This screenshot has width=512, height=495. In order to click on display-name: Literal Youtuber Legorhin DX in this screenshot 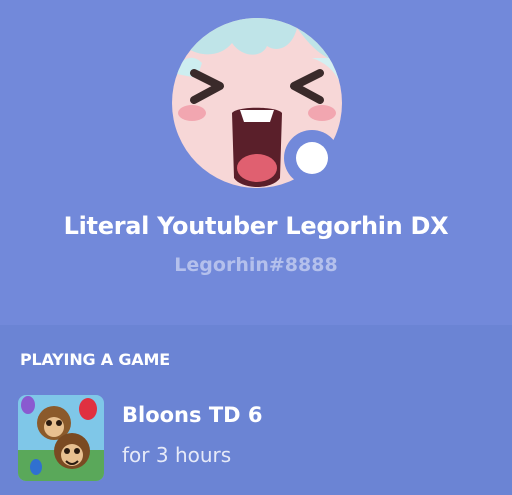, I will do `click(256, 226)`.